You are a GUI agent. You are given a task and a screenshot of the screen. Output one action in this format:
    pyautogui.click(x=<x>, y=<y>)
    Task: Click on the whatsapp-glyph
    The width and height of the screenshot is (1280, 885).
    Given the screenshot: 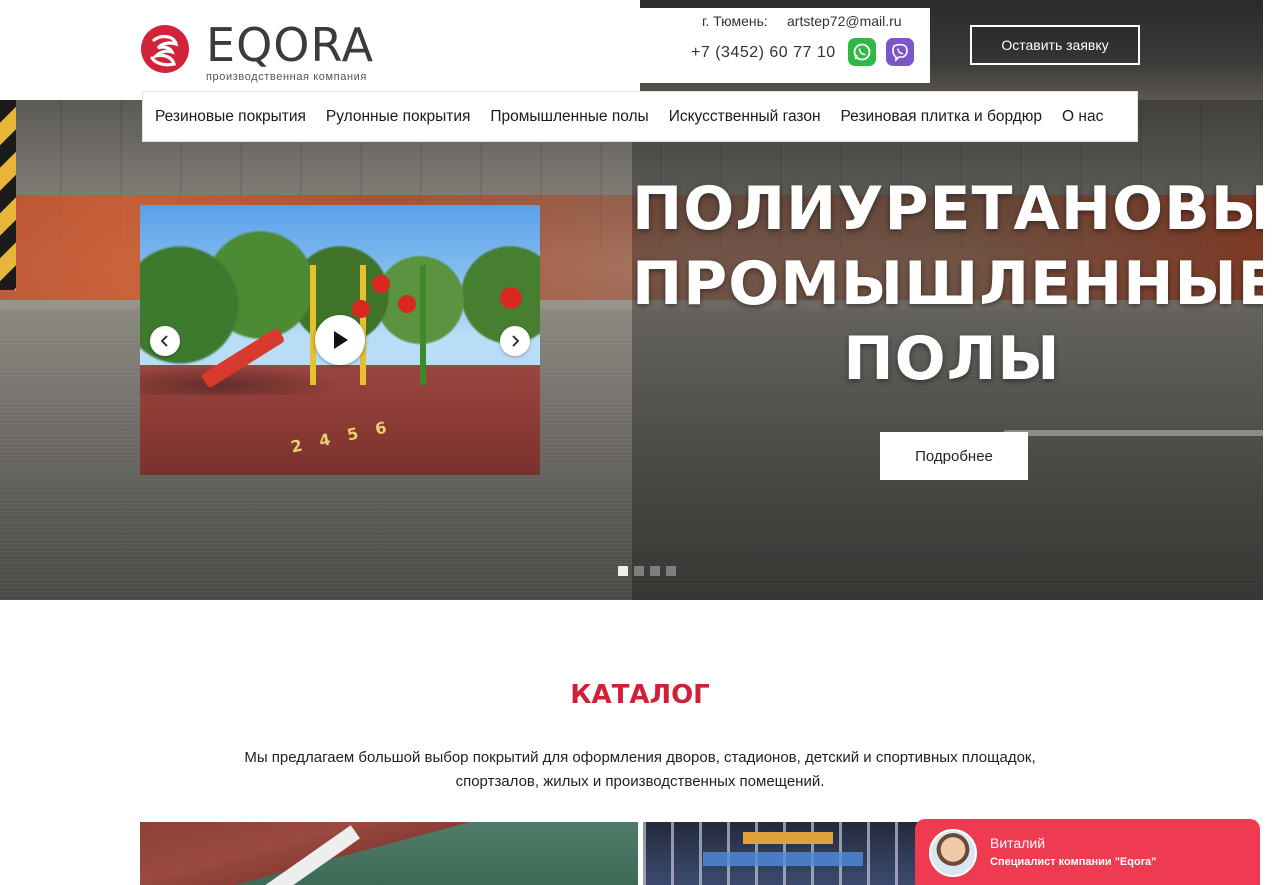 What is the action you would take?
    pyautogui.click(x=862, y=52)
    